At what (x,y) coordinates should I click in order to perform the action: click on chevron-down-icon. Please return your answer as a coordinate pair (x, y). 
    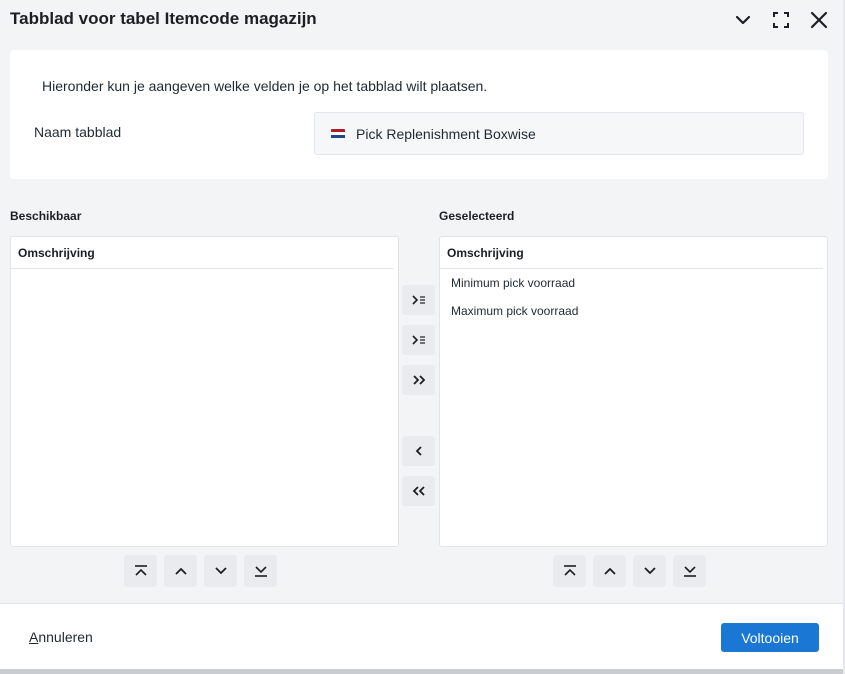
    Looking at the image, I should click on (743, 20).